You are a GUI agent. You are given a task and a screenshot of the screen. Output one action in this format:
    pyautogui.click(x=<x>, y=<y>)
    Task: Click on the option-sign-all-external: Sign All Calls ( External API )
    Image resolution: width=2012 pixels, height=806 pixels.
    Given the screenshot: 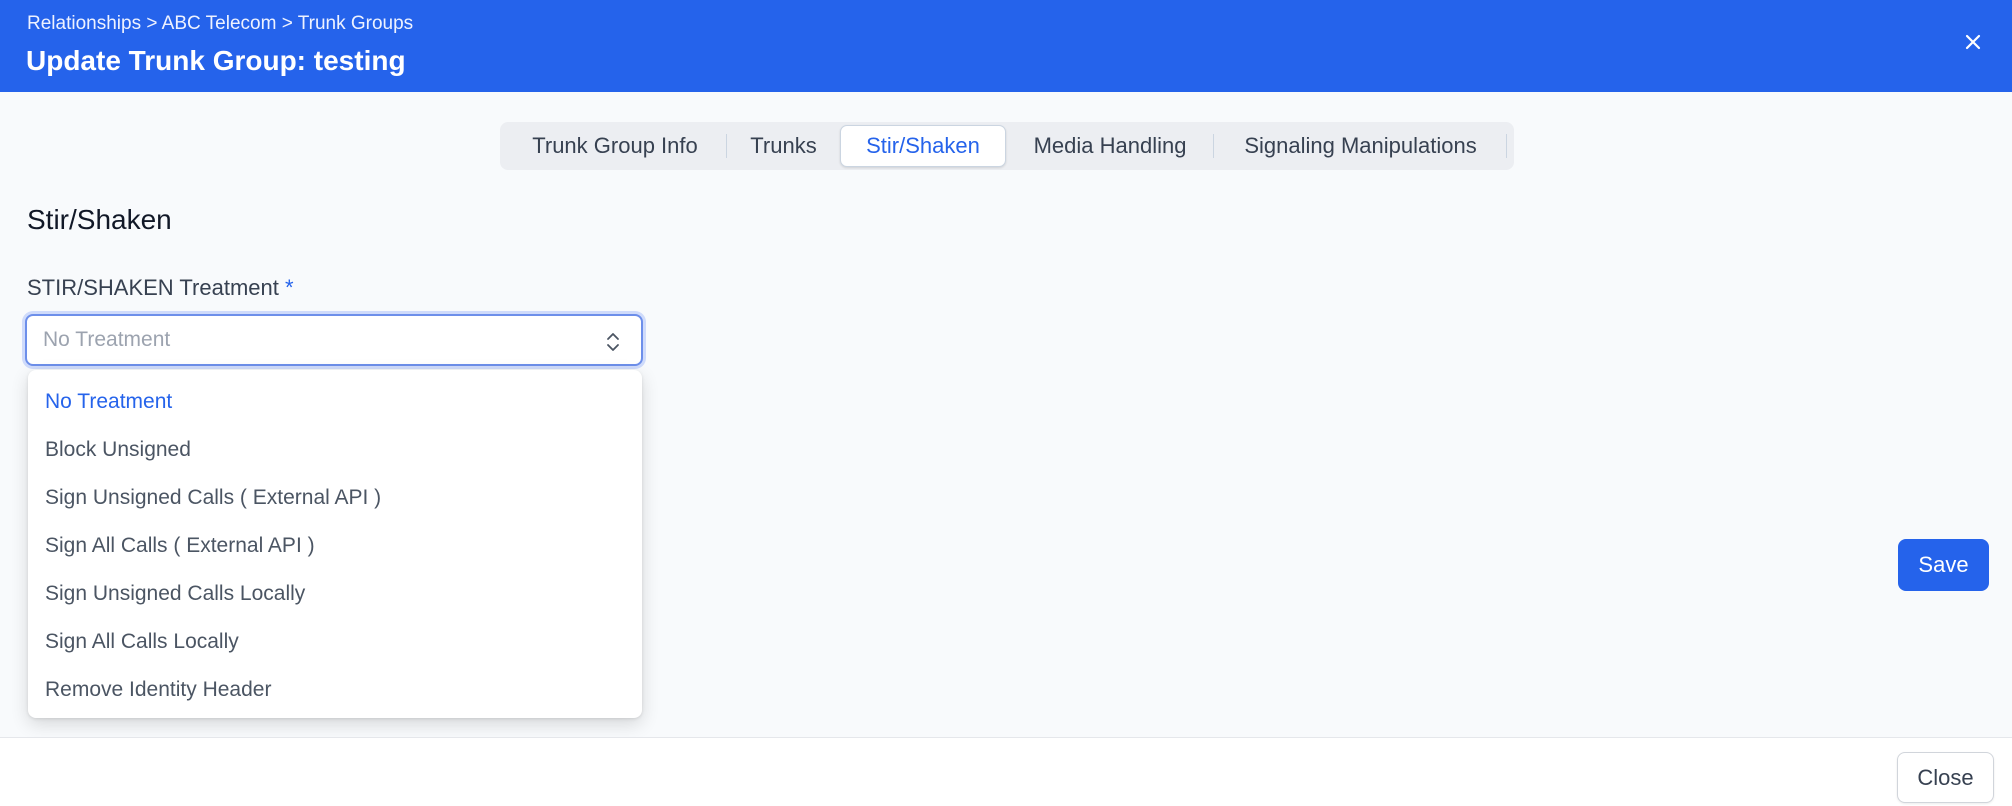 What is the action you would take?
    pyautogui.click(x=335, y=546)
    